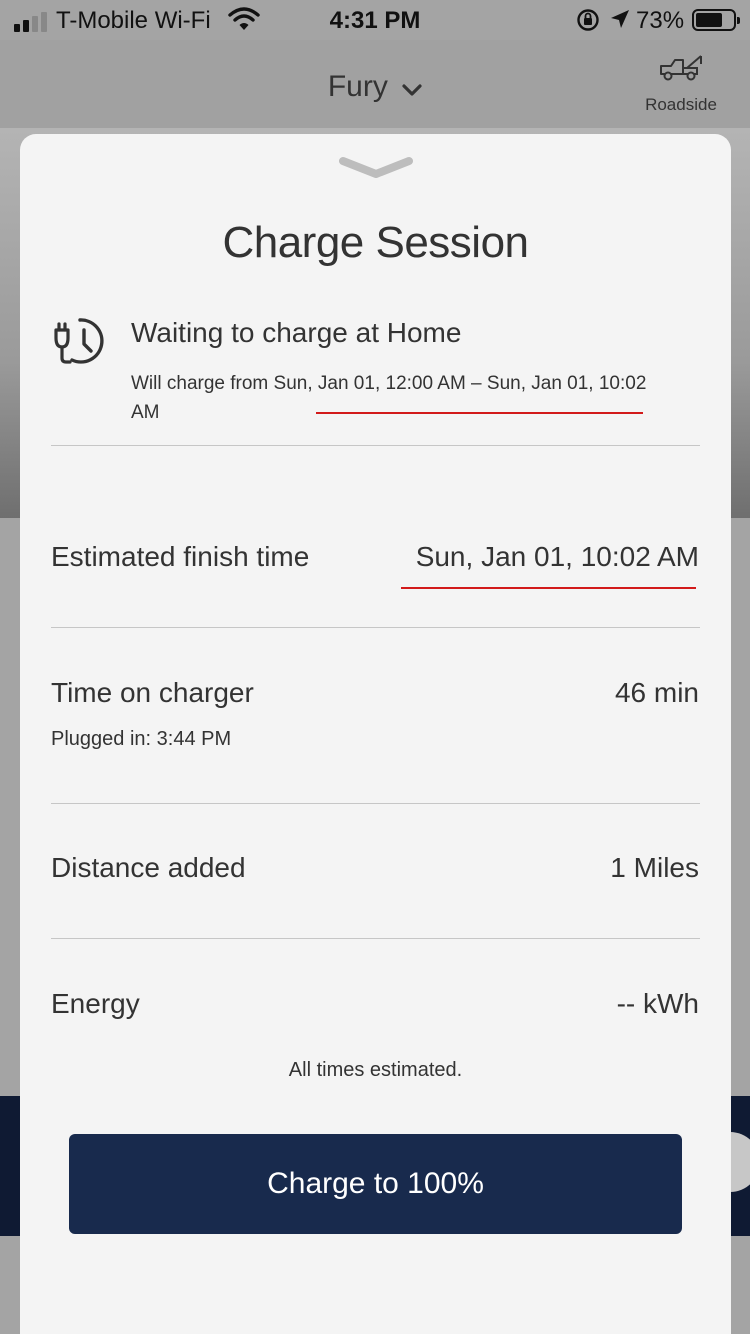 The height and width of the screenshot is (1334, 750). What do you see at coordinates (656, 692) in the screenshot?
I see `time-on-charger-value: 46 min` at bounding box center [656, 692].